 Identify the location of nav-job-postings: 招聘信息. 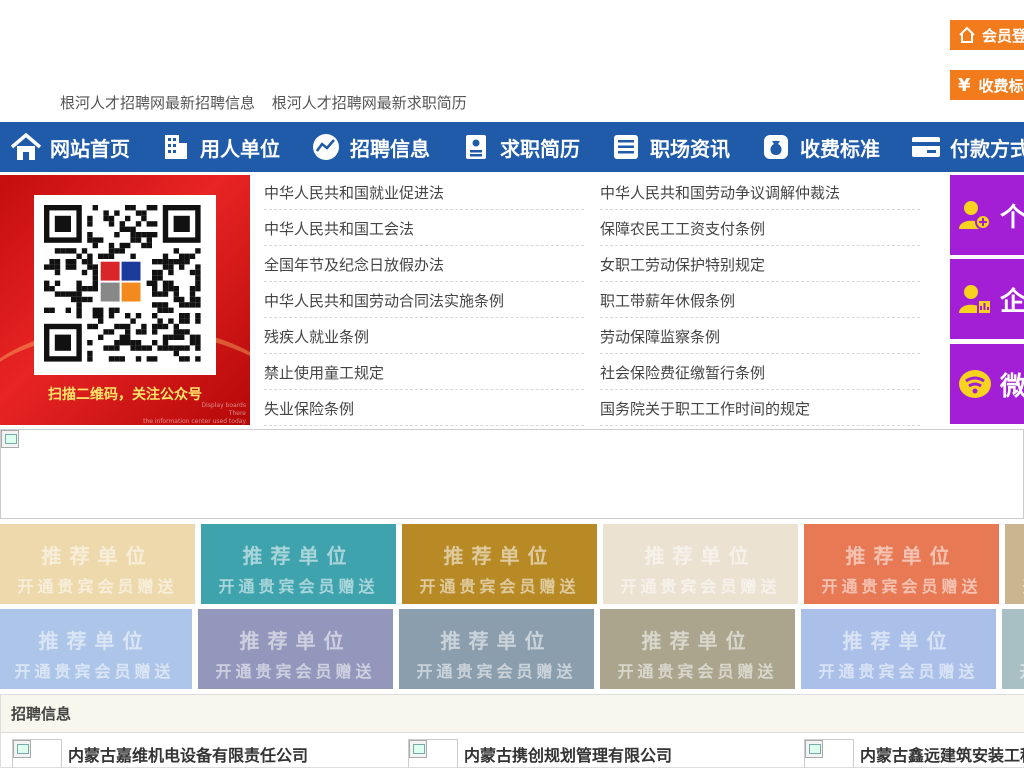
(370, 147).